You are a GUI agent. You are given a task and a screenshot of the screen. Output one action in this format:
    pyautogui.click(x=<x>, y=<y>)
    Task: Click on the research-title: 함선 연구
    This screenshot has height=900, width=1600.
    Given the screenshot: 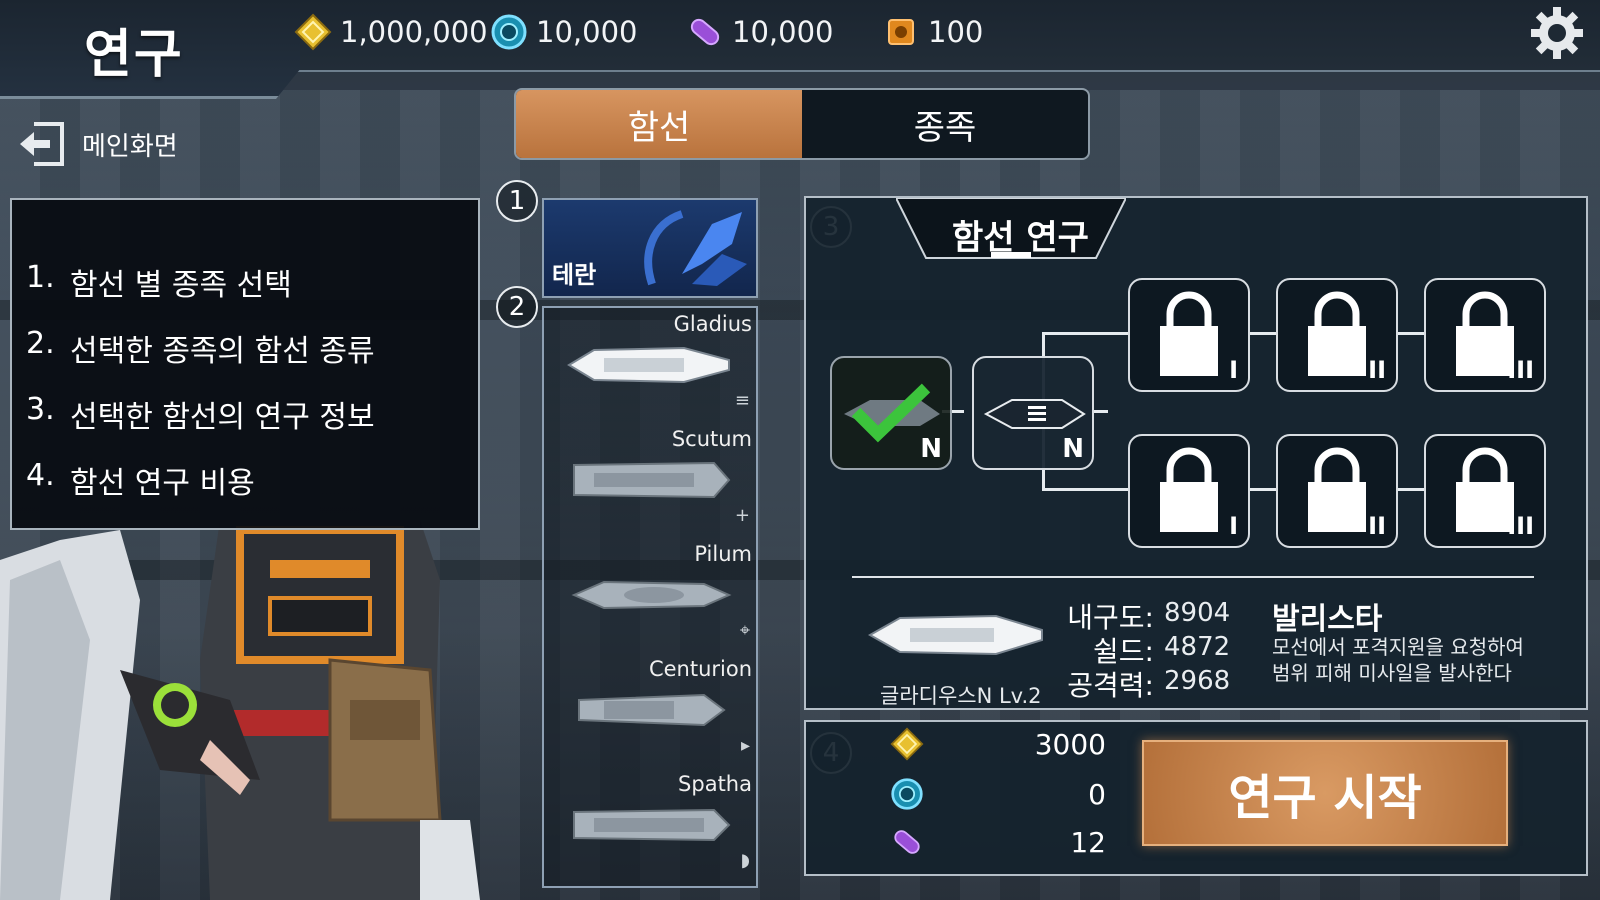 What is the action you would take?
    pyautogui.click(x=1020, y=238)
    